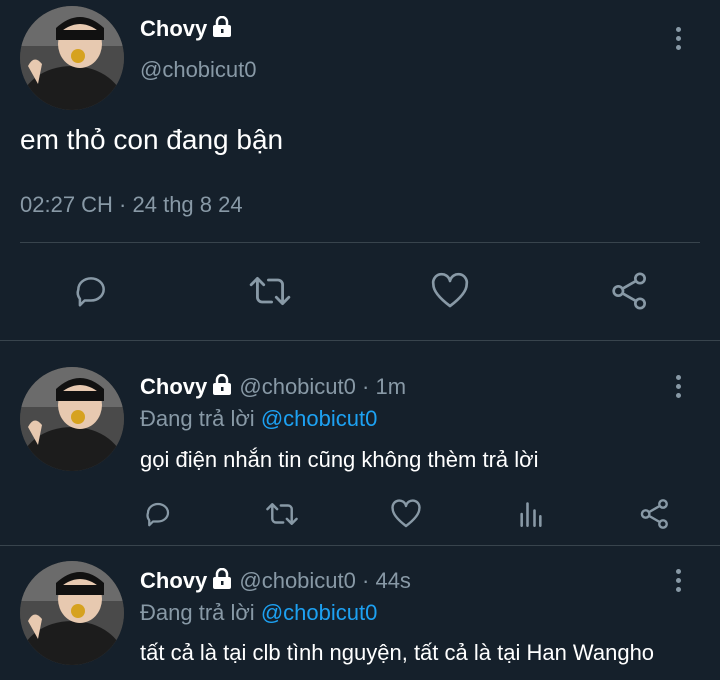  I want to click on tweet-meta: Chovy @chobicut0 · 44s, so click(275, 581).